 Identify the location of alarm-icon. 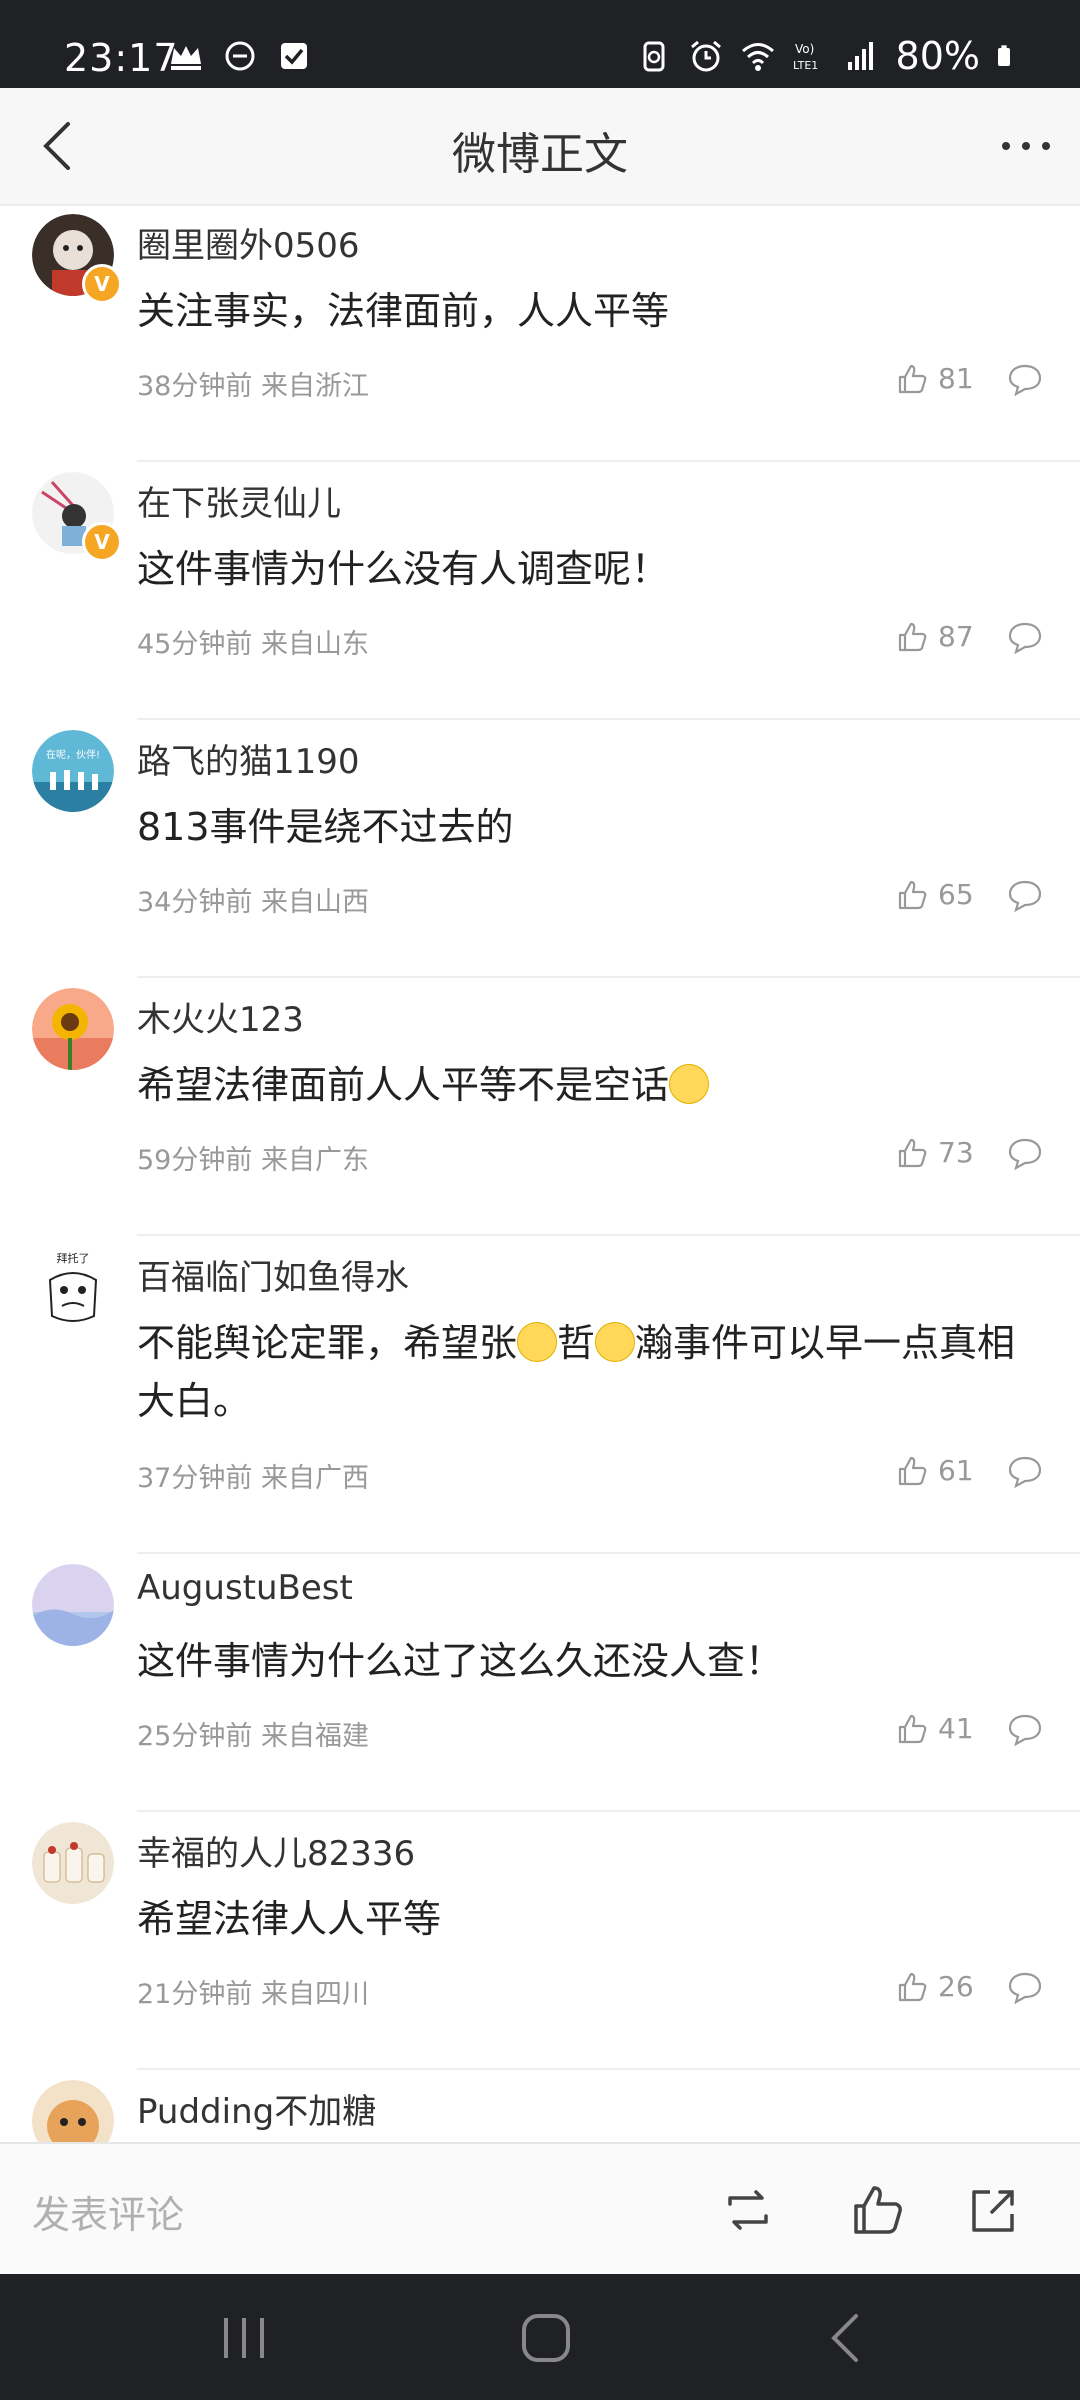
(705, 56).